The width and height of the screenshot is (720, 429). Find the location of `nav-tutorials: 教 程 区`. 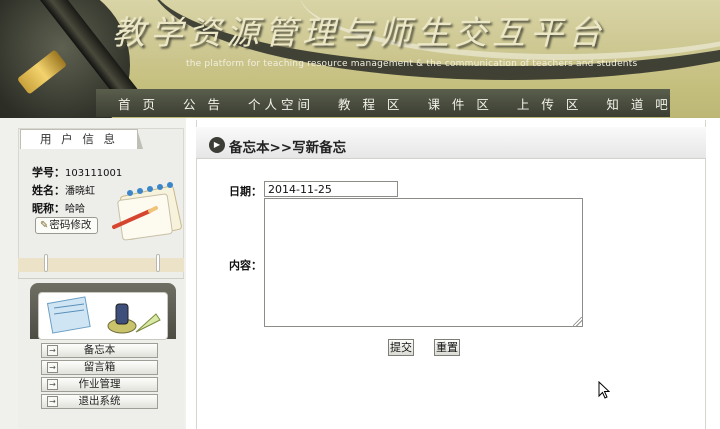

nav-tutorials: 教 程 区 is located at coordinates (370, 103).